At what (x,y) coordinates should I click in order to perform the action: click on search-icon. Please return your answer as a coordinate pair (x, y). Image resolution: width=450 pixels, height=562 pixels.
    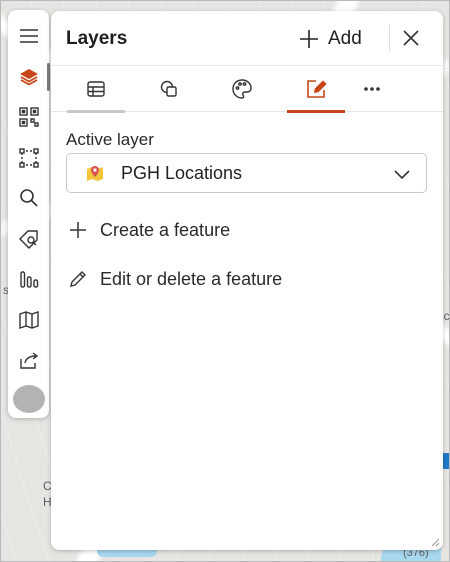
    Looking at the image, I should click on (28, 198).